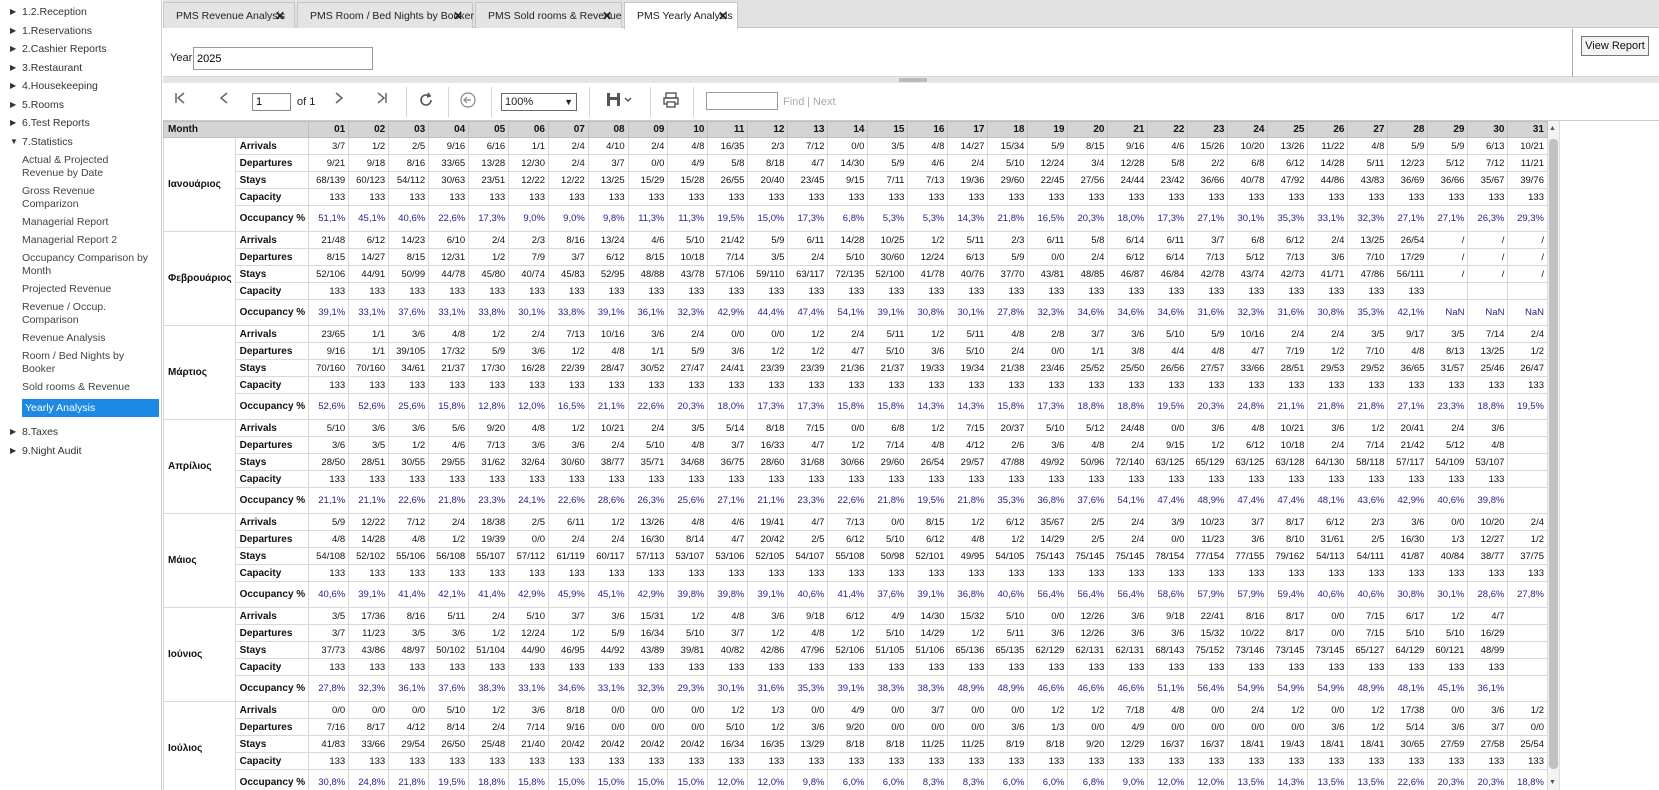 The height and width of the screenshot is (790, 1659). I want to click on find-next-link: | Next, so click(821, 102).